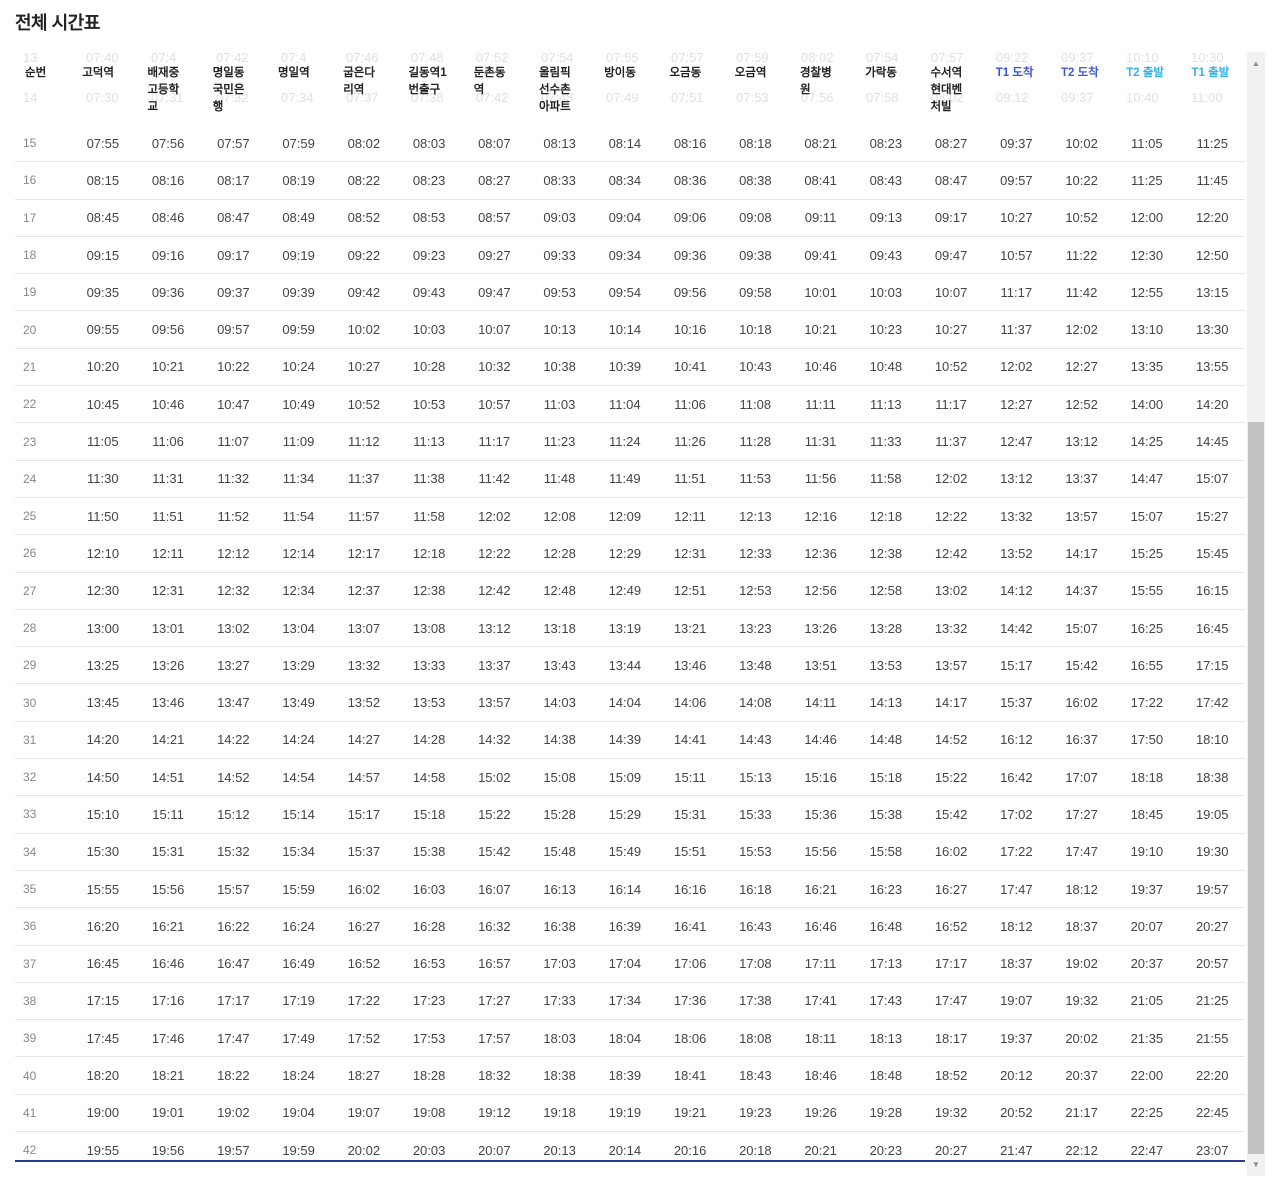 The width and height of the screenshot is (1280, 1190). What do you see at coordinates (103, 702) in the screenshot?
I see `time-cell: 13:45` at bounding box center [103, 702].